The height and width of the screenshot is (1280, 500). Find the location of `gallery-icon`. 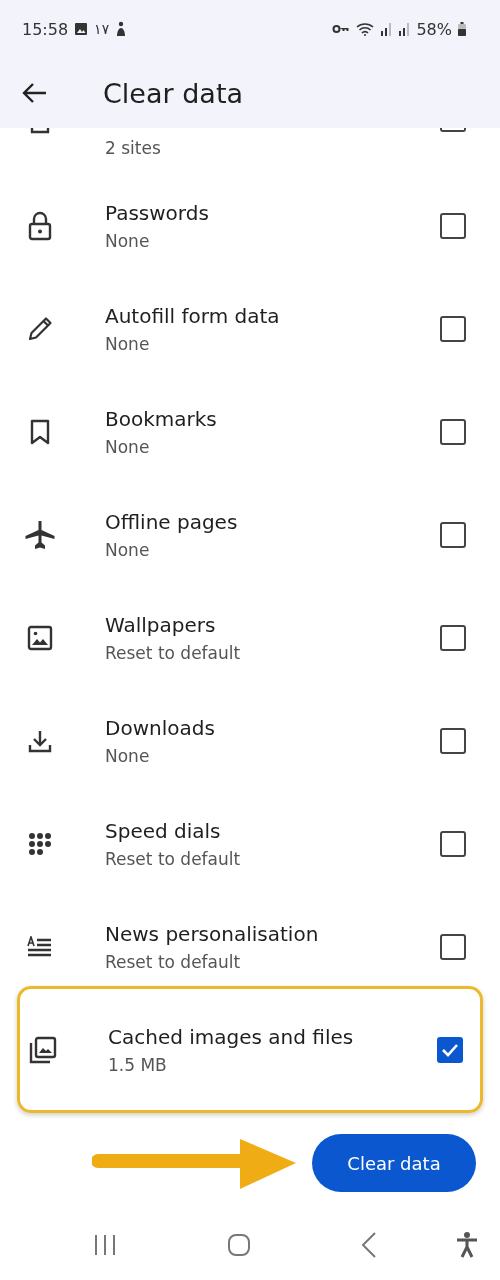

gallery-icon is located at coordinates (81, 29).